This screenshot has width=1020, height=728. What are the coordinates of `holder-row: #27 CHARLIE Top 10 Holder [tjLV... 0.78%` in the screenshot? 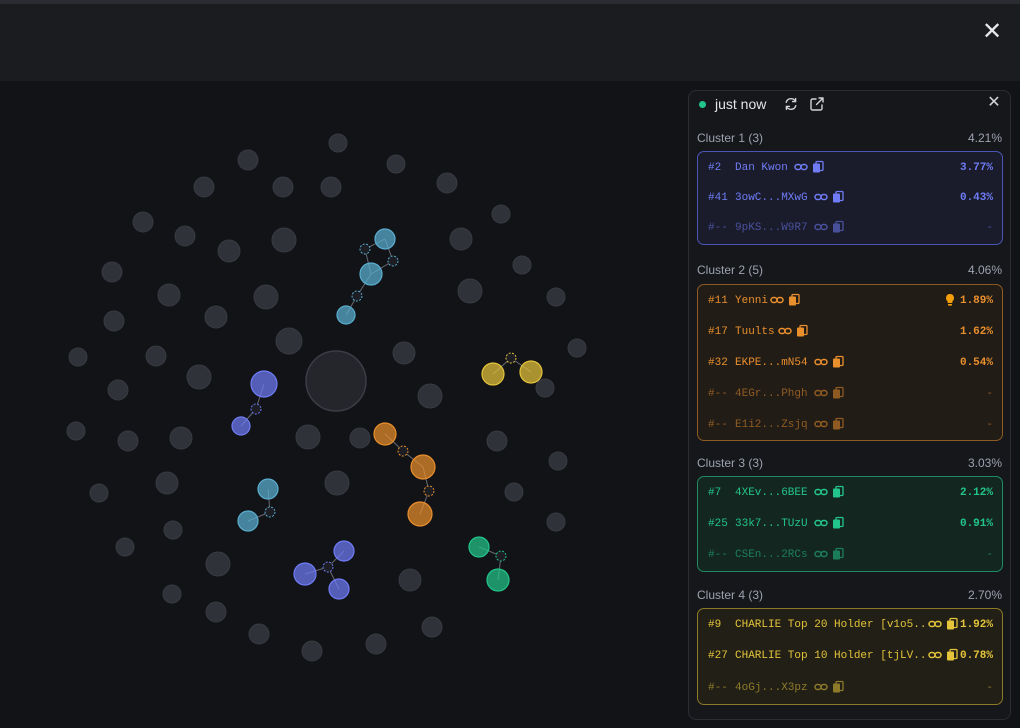 It's located at (850, 656).